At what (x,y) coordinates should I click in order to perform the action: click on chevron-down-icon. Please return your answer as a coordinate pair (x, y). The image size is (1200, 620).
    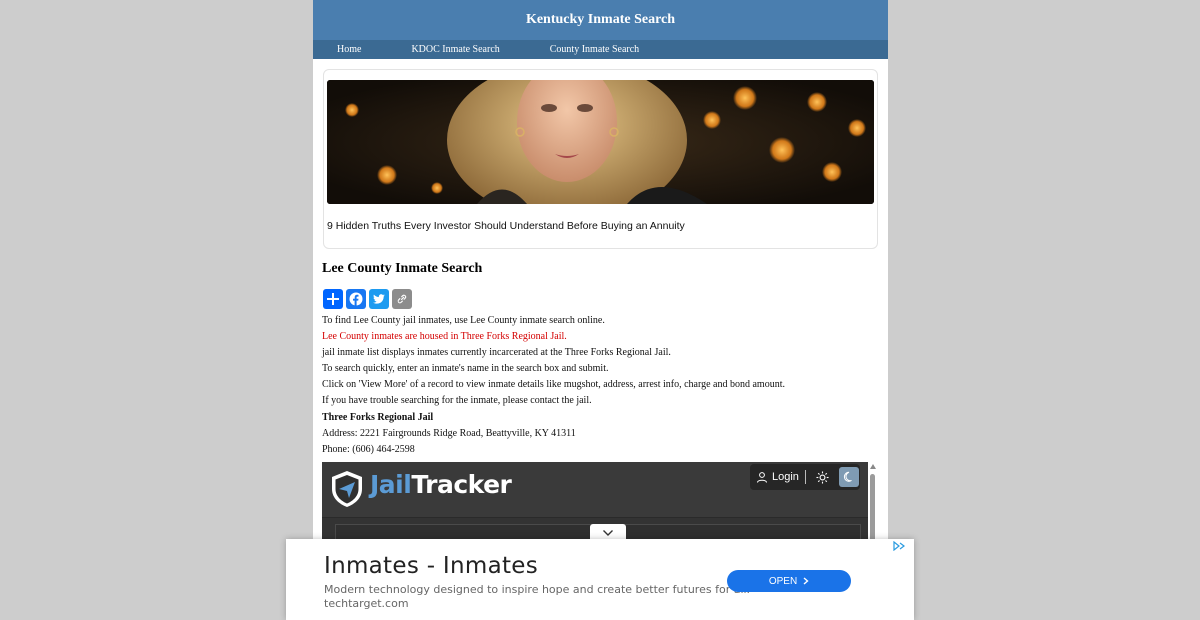
    Looking at the image, I should click on (608, 533).